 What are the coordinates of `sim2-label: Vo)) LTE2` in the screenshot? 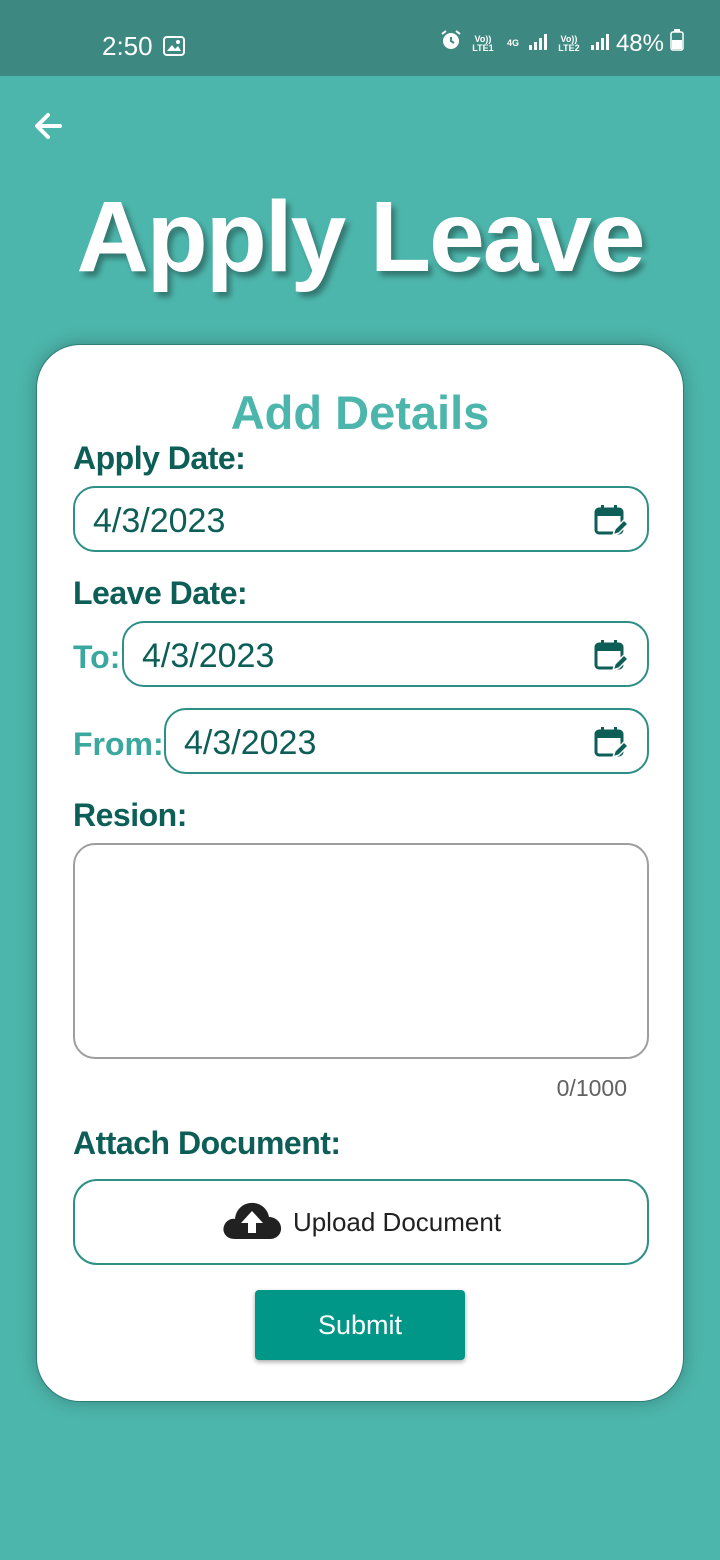 It's located at (569, 43).